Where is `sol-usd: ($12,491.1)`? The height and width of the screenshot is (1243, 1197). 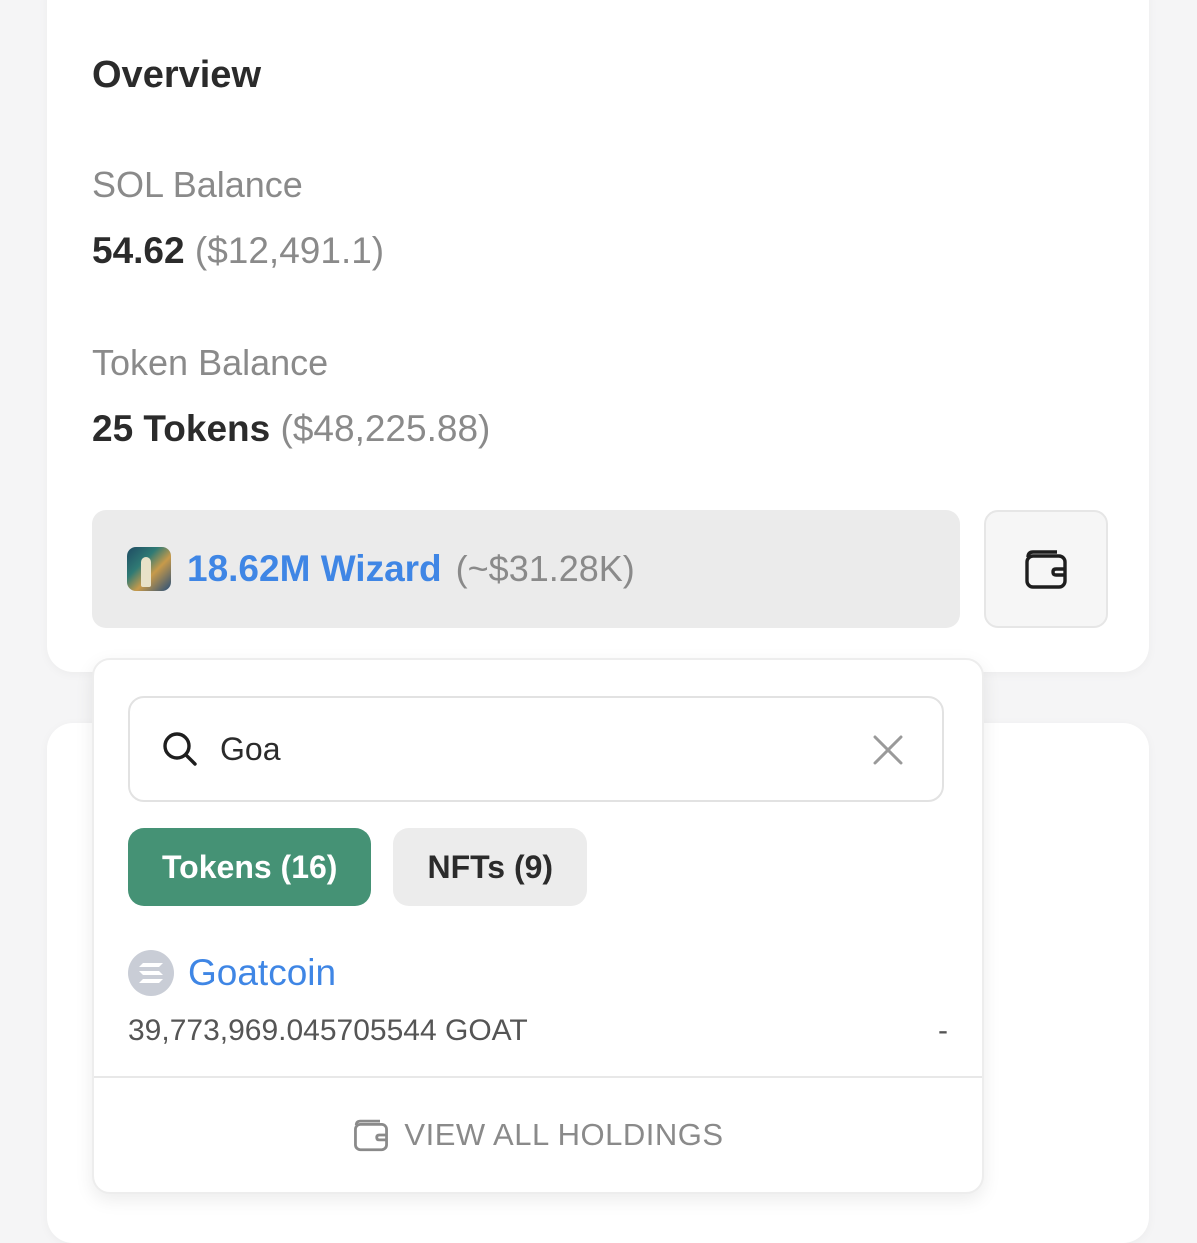
sol-usd: ($12,491.1) is located at coordinates (289, 250).